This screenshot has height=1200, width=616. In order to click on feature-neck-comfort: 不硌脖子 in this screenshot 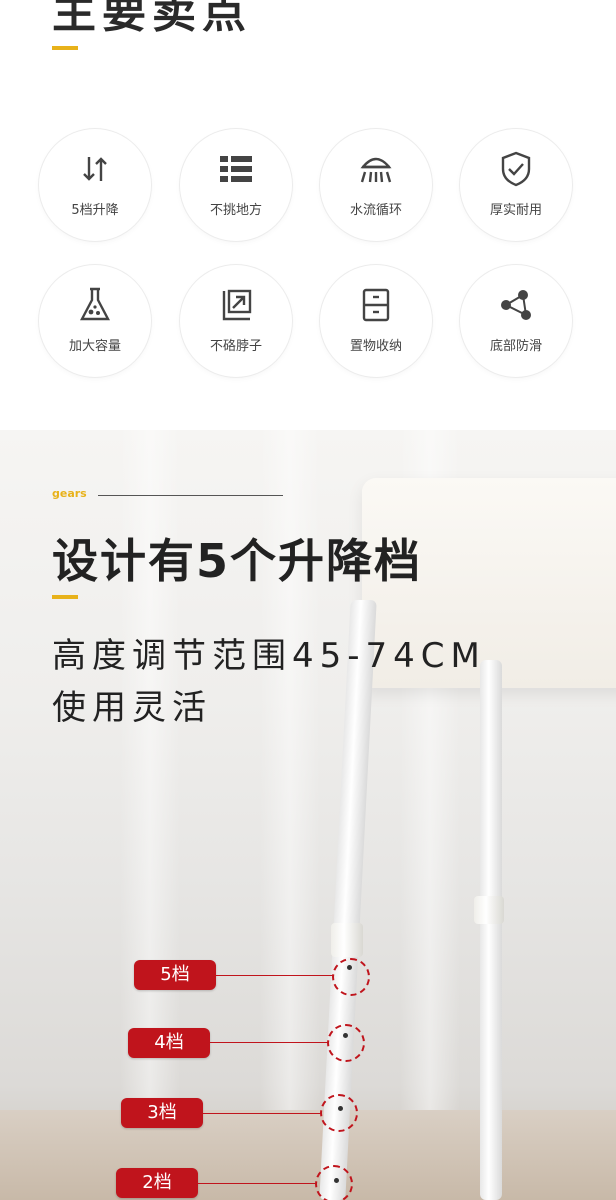, I will do `click(236, 321)`.